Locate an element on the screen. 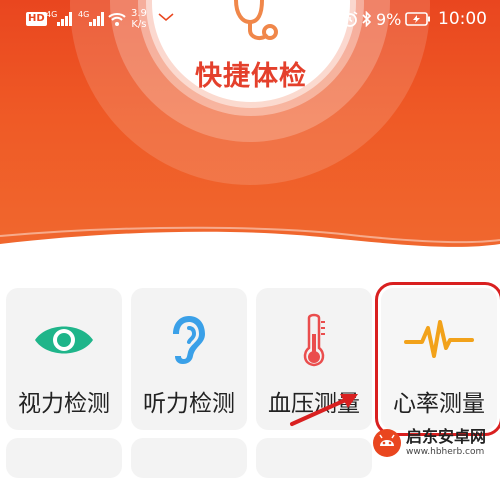 The width and height of the screenshot is (500, 478). tile-hearing-test: 听力检测 is located at coordinates (189, 359).